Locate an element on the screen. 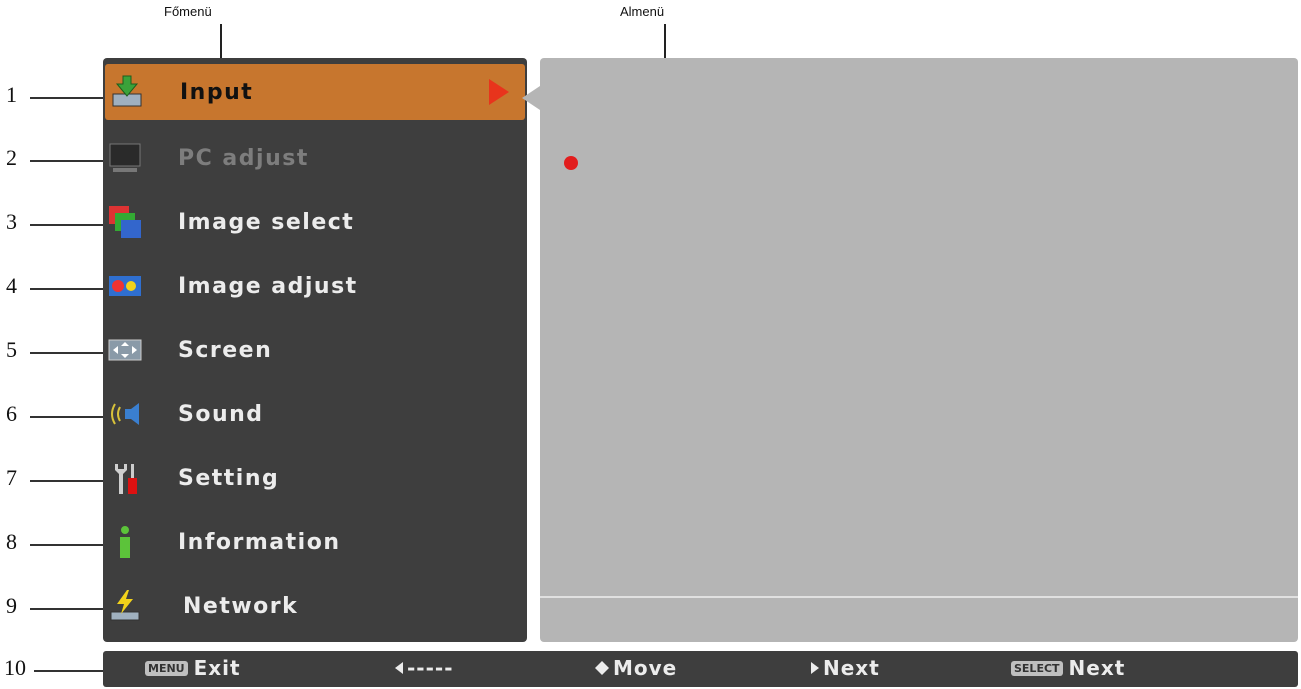 The width and height of the screenshot is (1301, 689). callout-number-10: 10 is located at coordinates (15, 667).